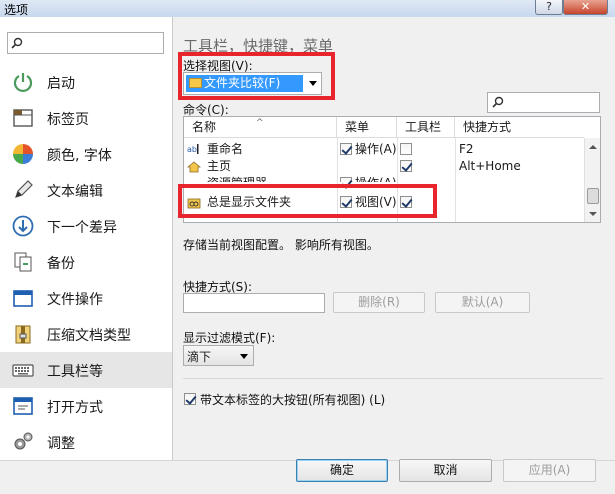 This screenshot has width=615, height=494. Describe the element at coordinates (23, 118) in the screenshot. I see `tab-page-icon` at that location.